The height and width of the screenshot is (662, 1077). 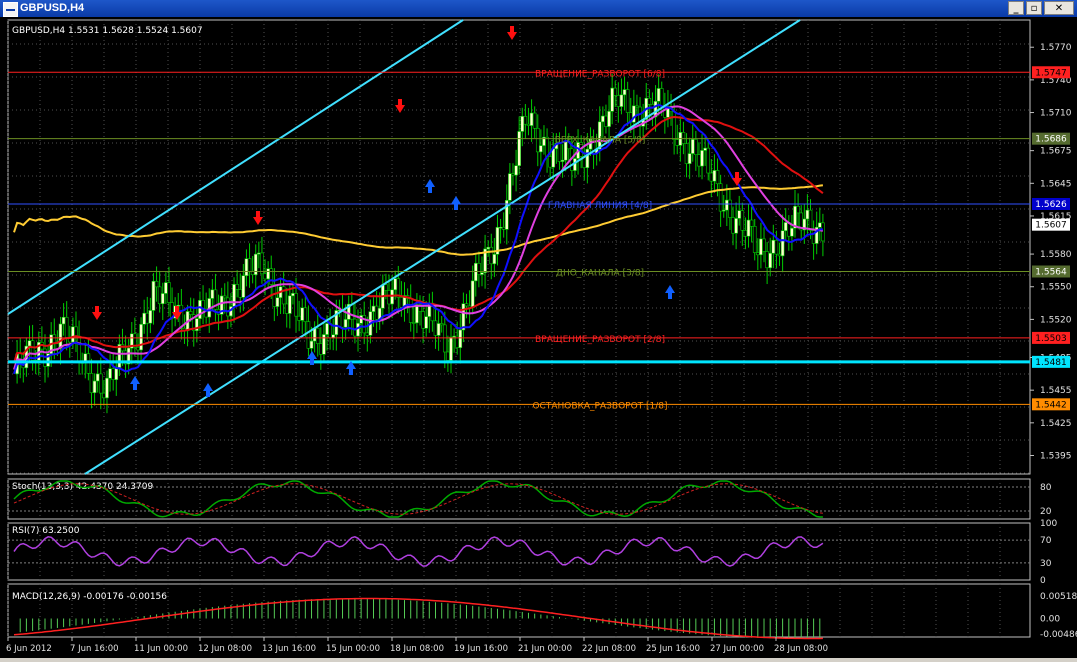 What do you see at coordinates (1056, 184) in the screenshot?
I see `price-tick-label: 1.5645` at bounding box center [1056, 184].